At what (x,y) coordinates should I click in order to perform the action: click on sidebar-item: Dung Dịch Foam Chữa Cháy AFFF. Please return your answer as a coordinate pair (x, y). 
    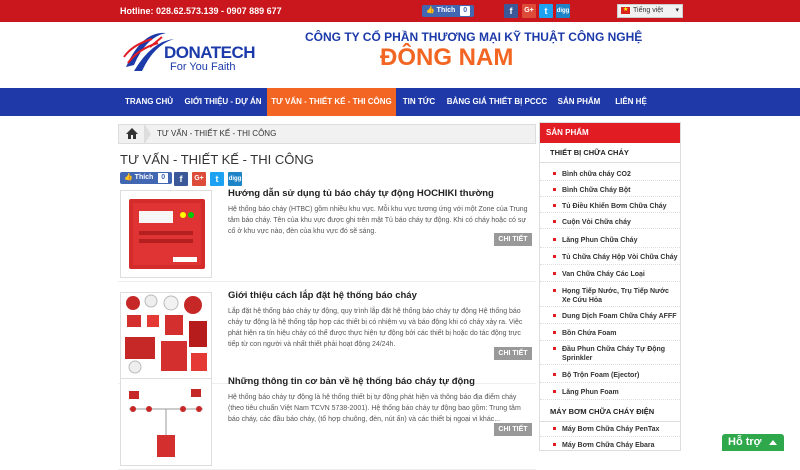
    Looking at the image, I should click on (610, 317).